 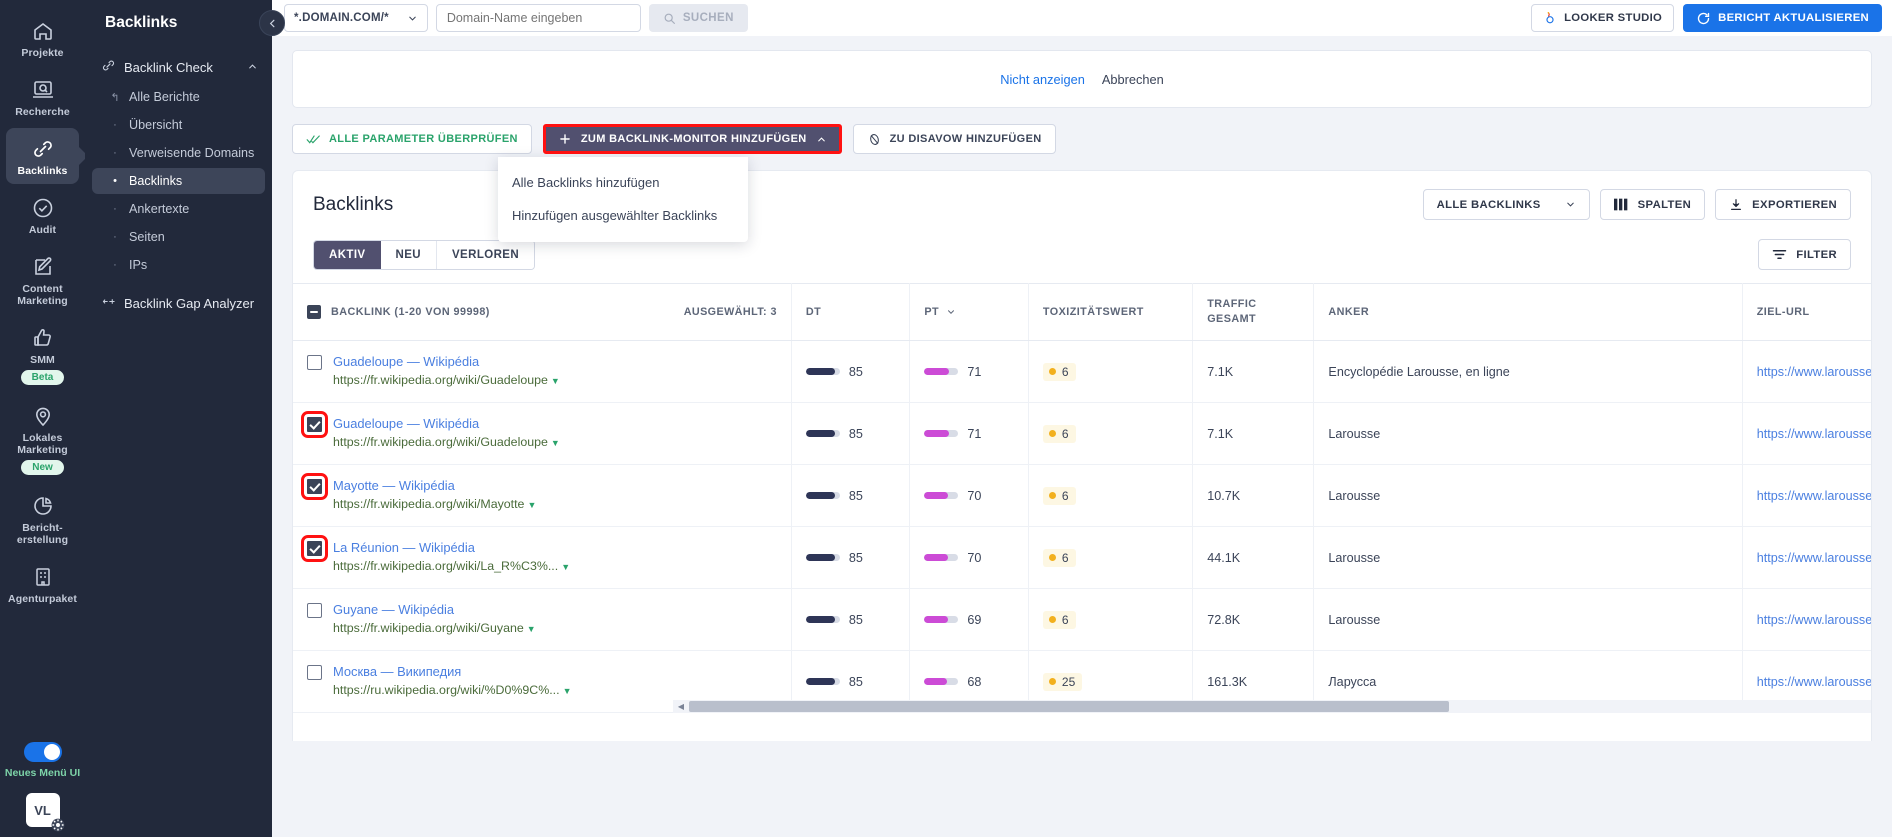 What do you see at coordinates (178, 181) in the screenshot?
I see `sidebar-item-backlinks: • Backlinks` at bounding box center [178, 181].